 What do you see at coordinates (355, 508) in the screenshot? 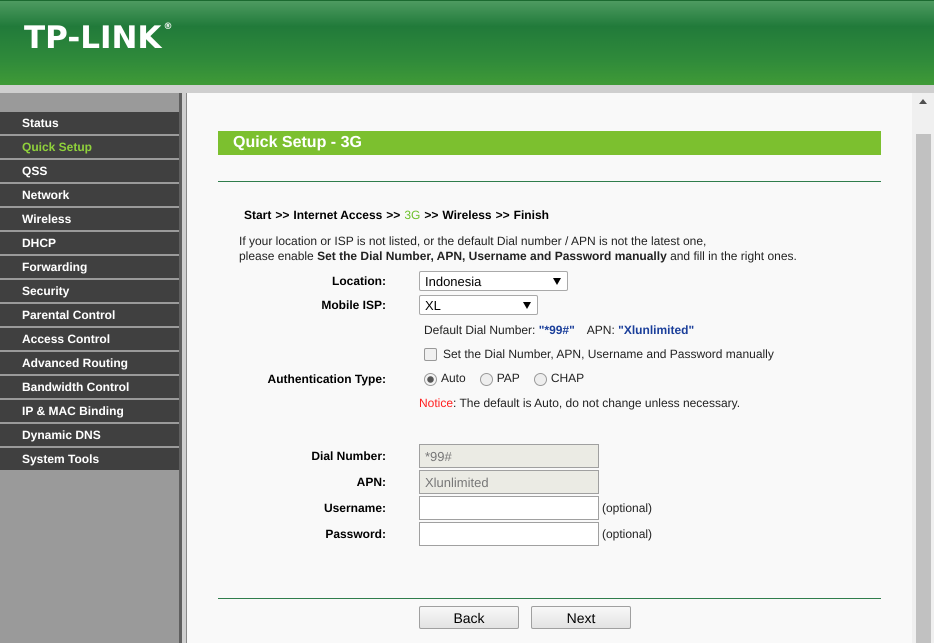
I see `field-label: Username:` at bounding box center [355, 508].